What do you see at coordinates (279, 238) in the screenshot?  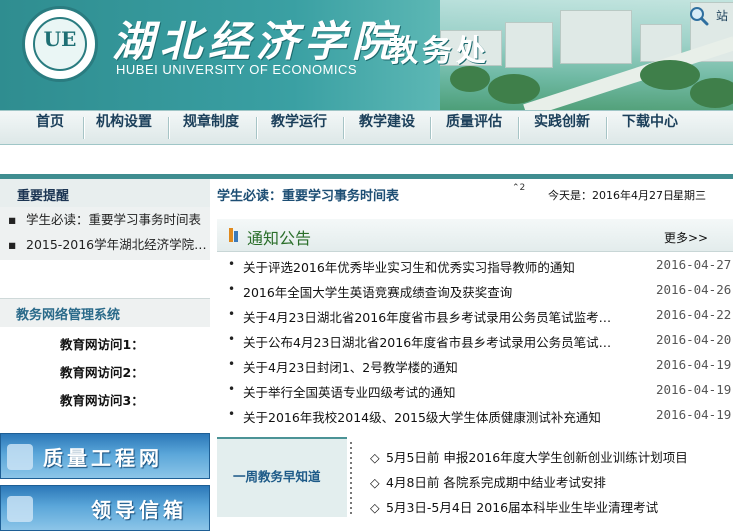 I see `notice-title: 通知公告` at bounding box center [279, 238].